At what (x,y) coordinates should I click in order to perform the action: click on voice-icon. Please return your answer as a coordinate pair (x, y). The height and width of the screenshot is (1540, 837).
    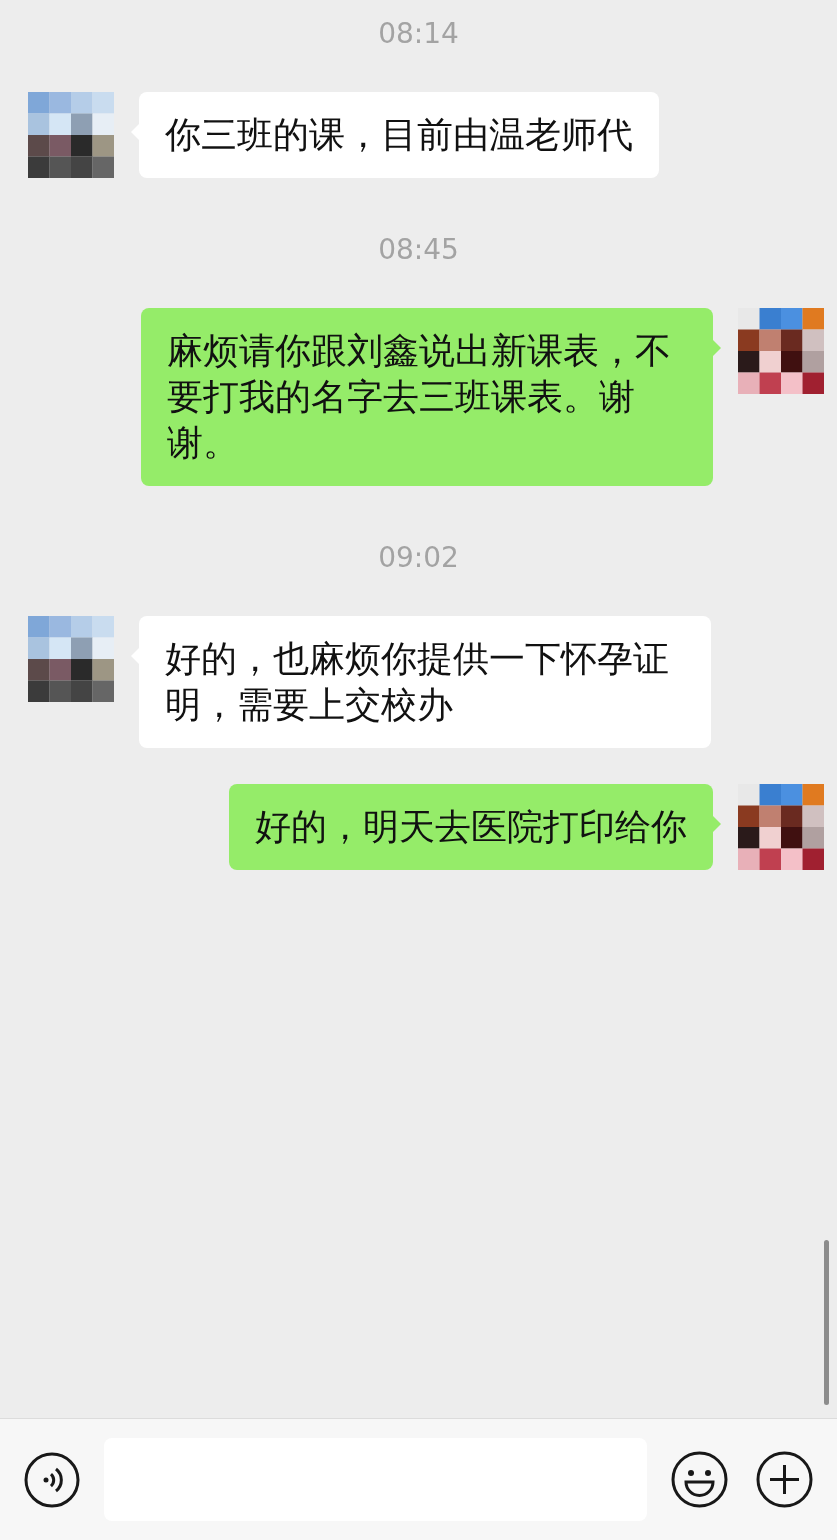
    Looking at the image, I should click on (52, 1479).